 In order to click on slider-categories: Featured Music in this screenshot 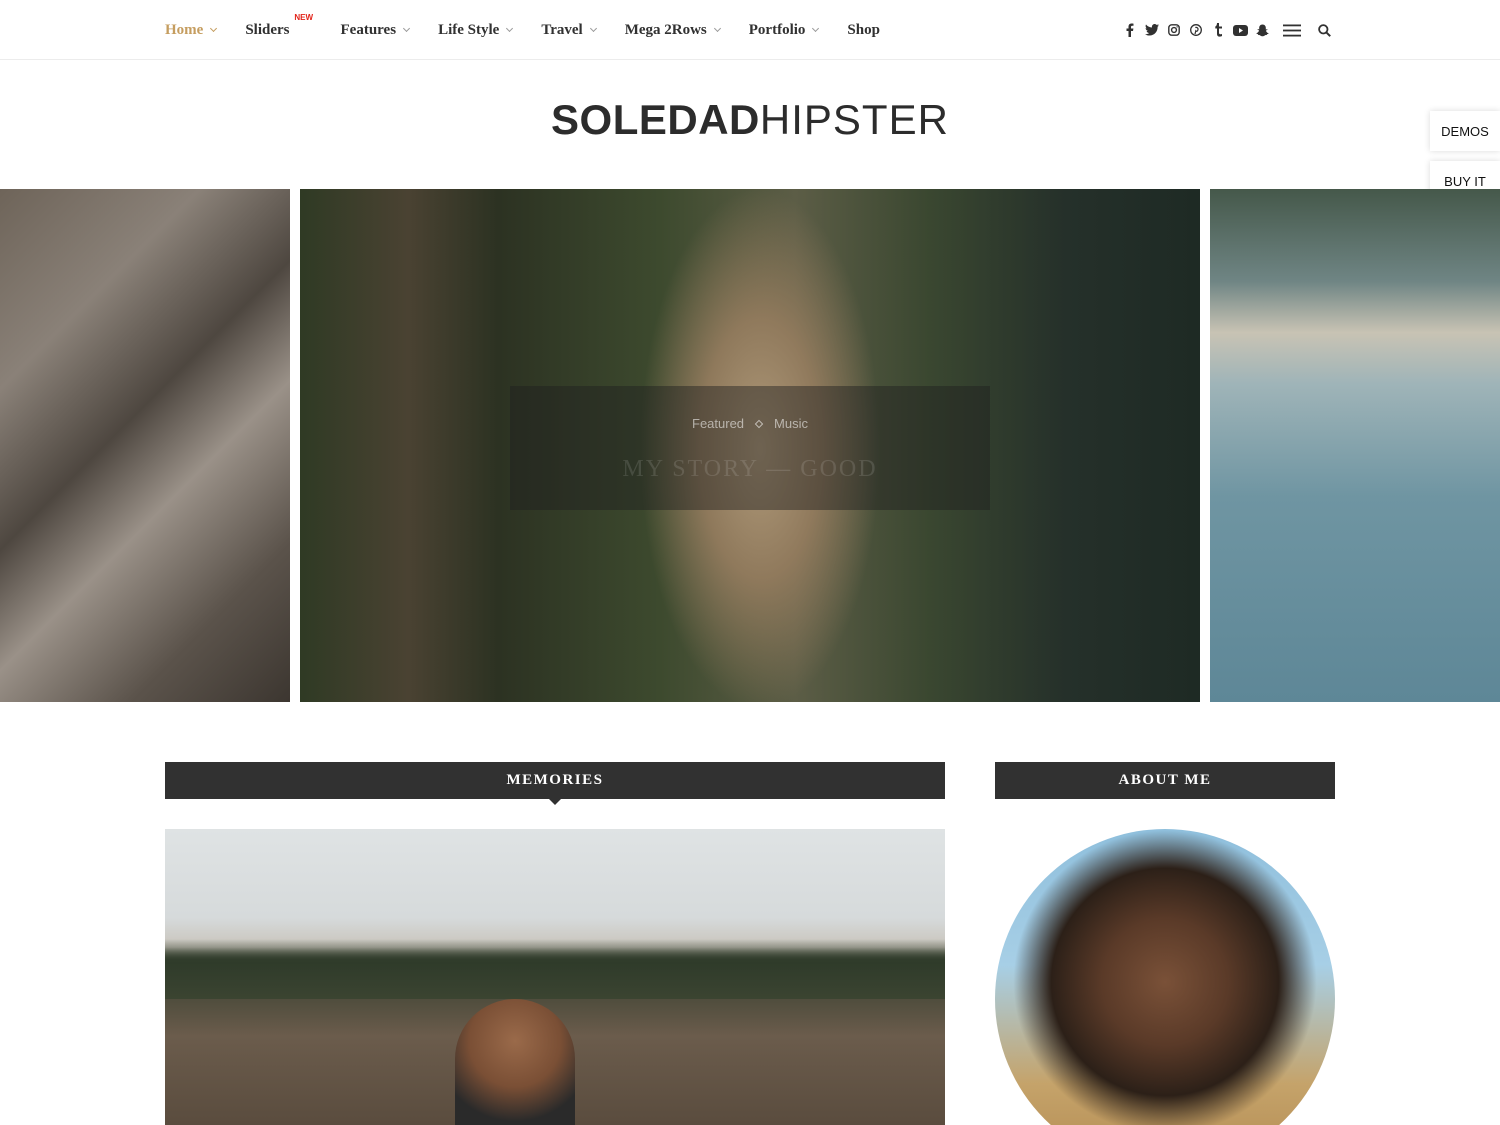, I will do `click(750, 423)`.